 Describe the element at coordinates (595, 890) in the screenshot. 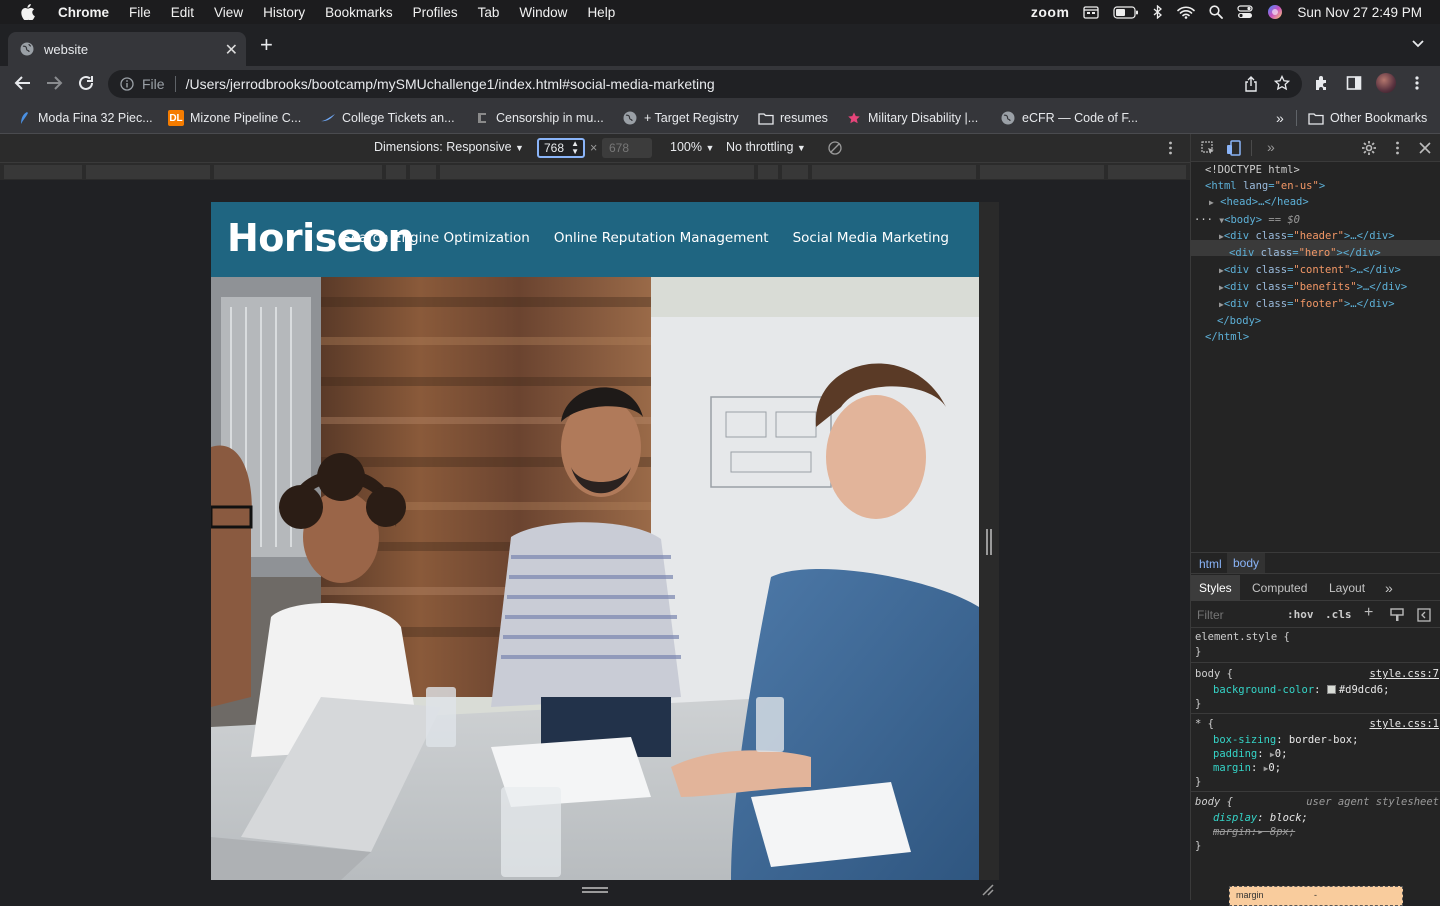

I see `resize-handle-bottom` at that location.